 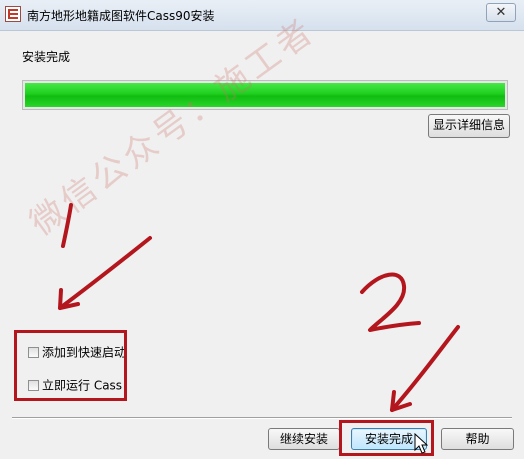 What do you see at coordinates (390, 302) in the screenshot?
I see `annotation-number-two` at bounding box center [390, 302].